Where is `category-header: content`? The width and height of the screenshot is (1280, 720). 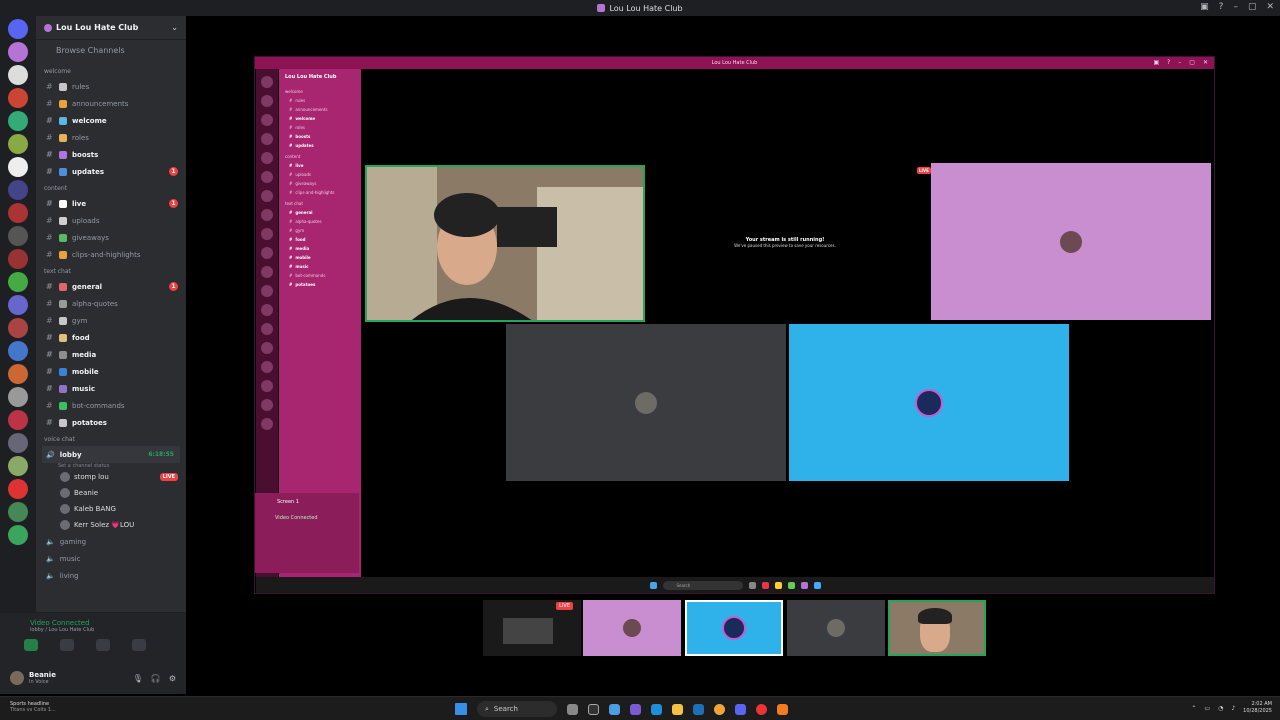 category-header: content is located at coordinates (111, 187).